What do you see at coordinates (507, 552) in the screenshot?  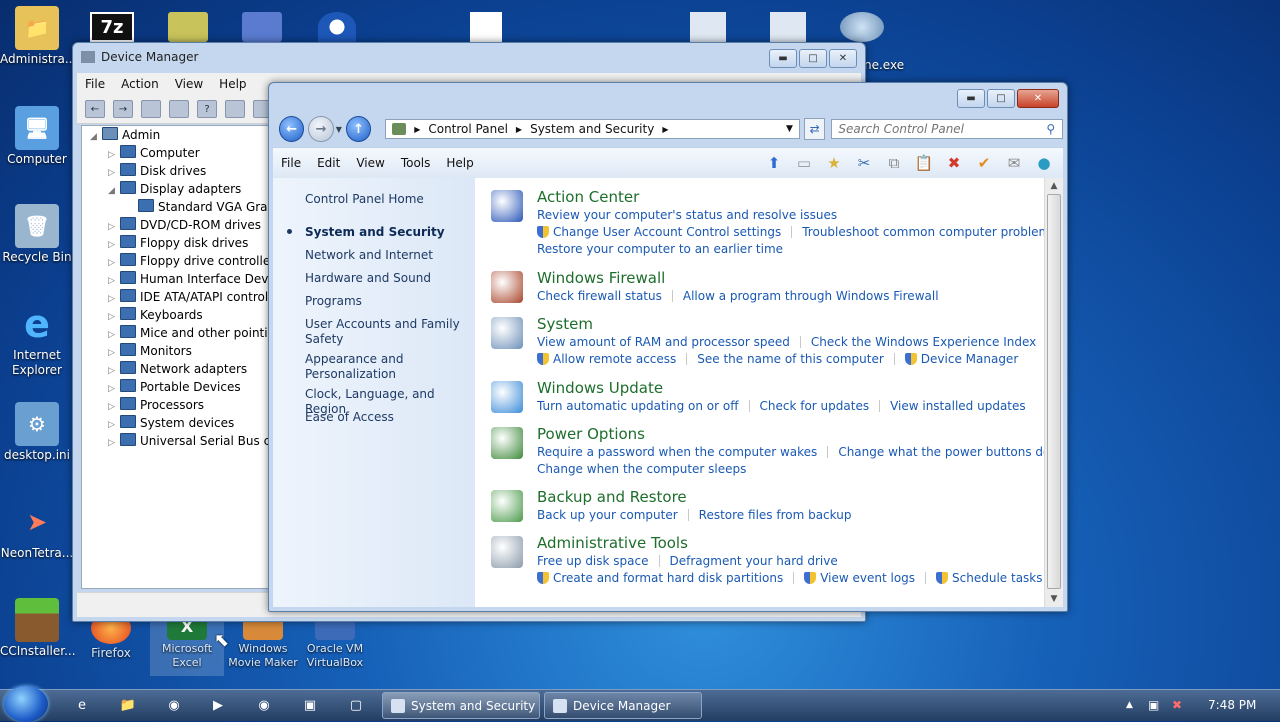 I see `admin-tools-icon` at bounding box center [507, 552].